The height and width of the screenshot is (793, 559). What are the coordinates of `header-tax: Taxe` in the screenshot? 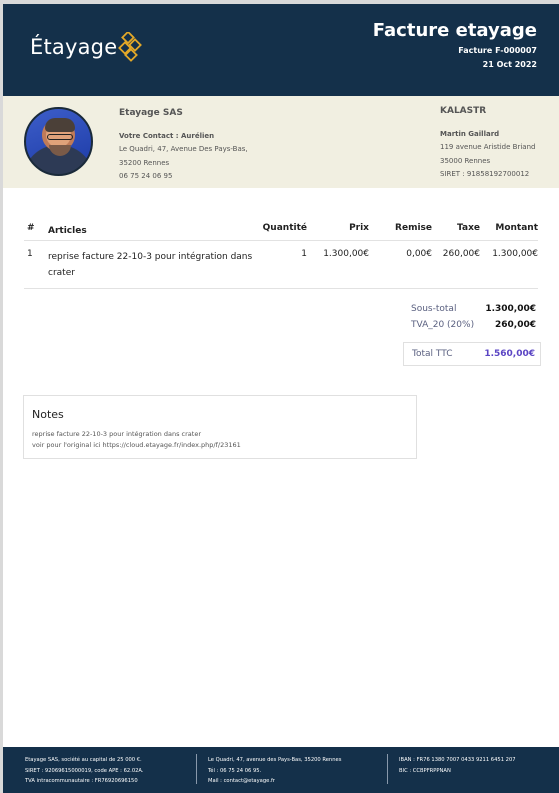 It's located at (468, 228).